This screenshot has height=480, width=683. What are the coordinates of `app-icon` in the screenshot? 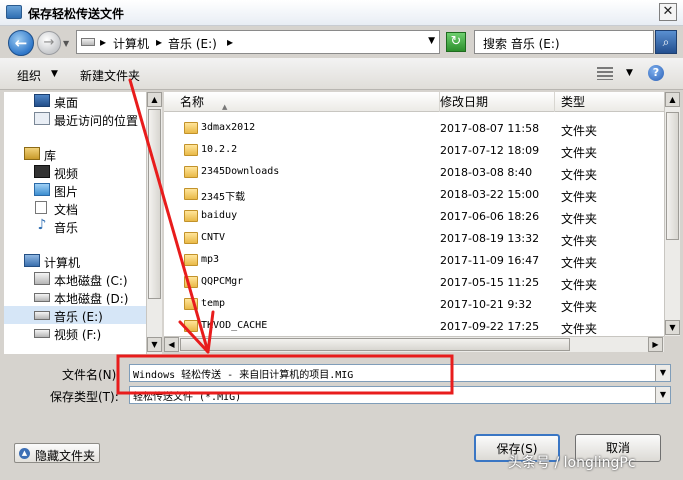 It's located at (14, 12).